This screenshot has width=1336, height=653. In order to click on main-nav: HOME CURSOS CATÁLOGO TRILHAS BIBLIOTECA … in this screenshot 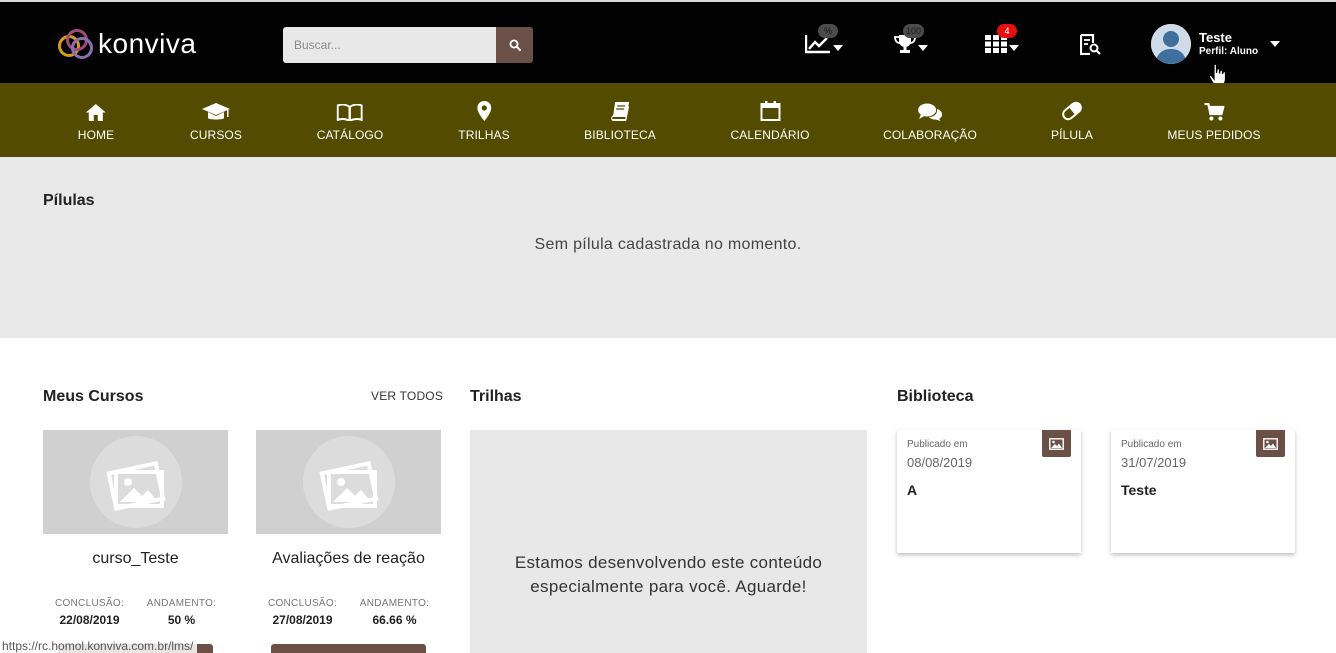, I will do `click(668, 120)`.